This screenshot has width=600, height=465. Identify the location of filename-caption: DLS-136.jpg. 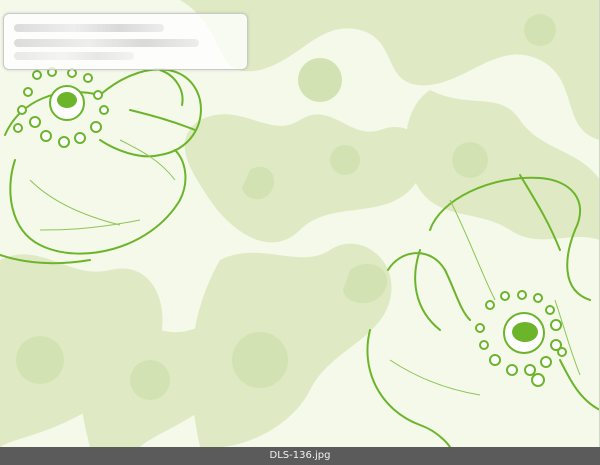
(300, 455).